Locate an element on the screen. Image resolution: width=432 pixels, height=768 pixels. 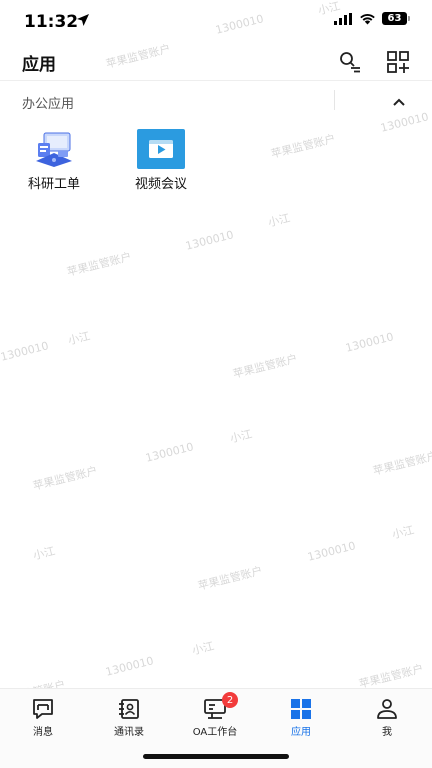
wifi-icon is located at coordinates (367, 18).